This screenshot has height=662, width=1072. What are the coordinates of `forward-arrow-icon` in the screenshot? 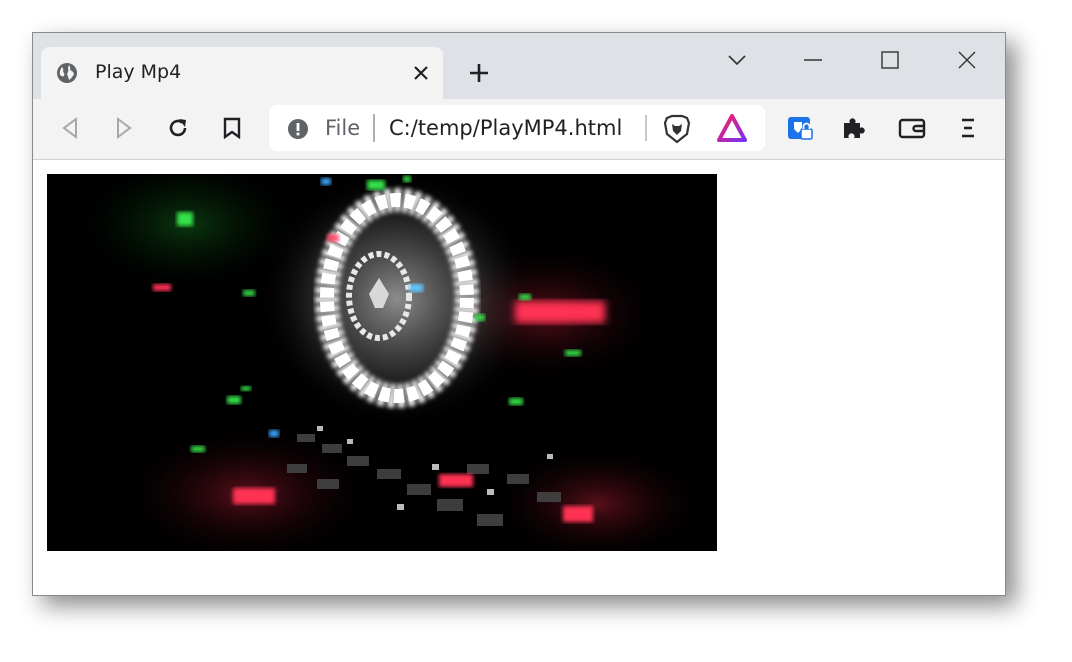 It's located at (124, 128).